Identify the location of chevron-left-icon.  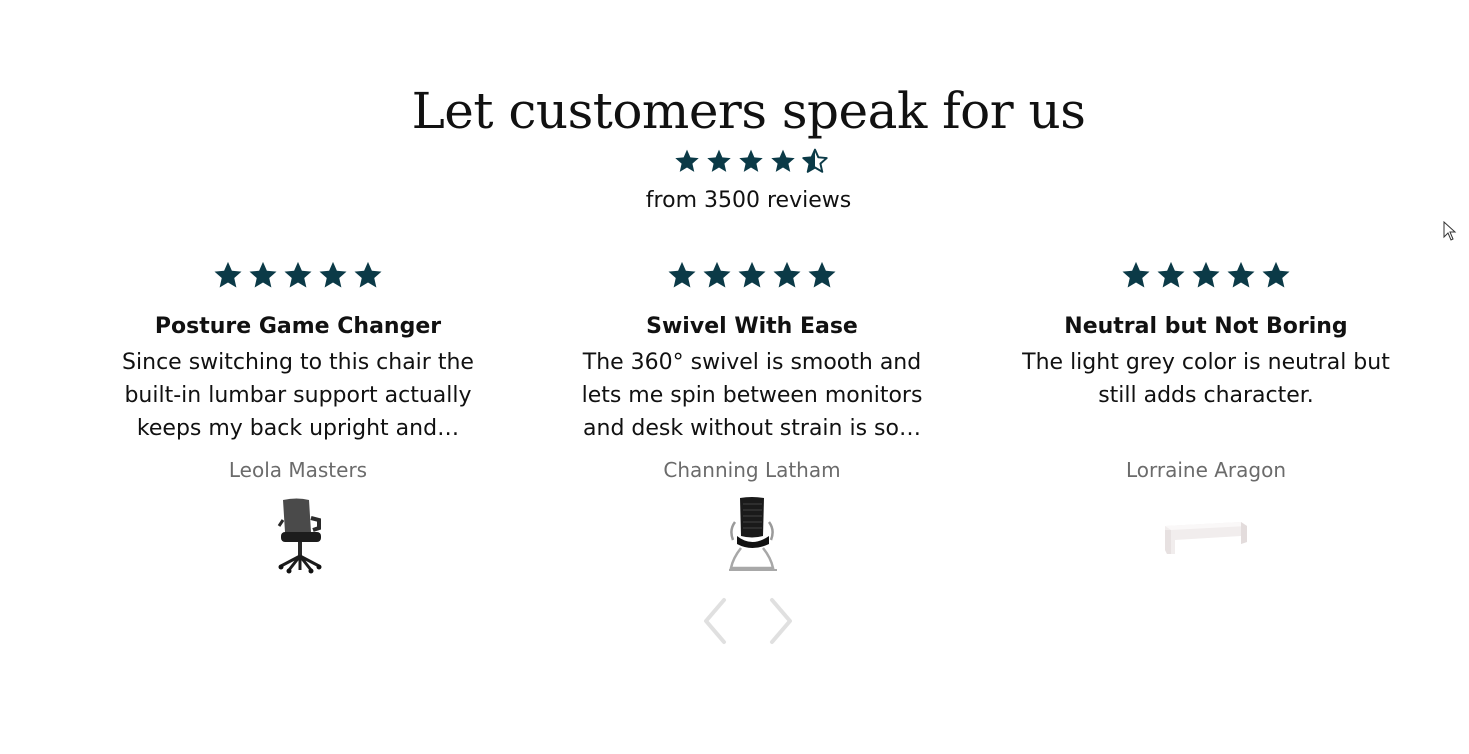
(716, 624).